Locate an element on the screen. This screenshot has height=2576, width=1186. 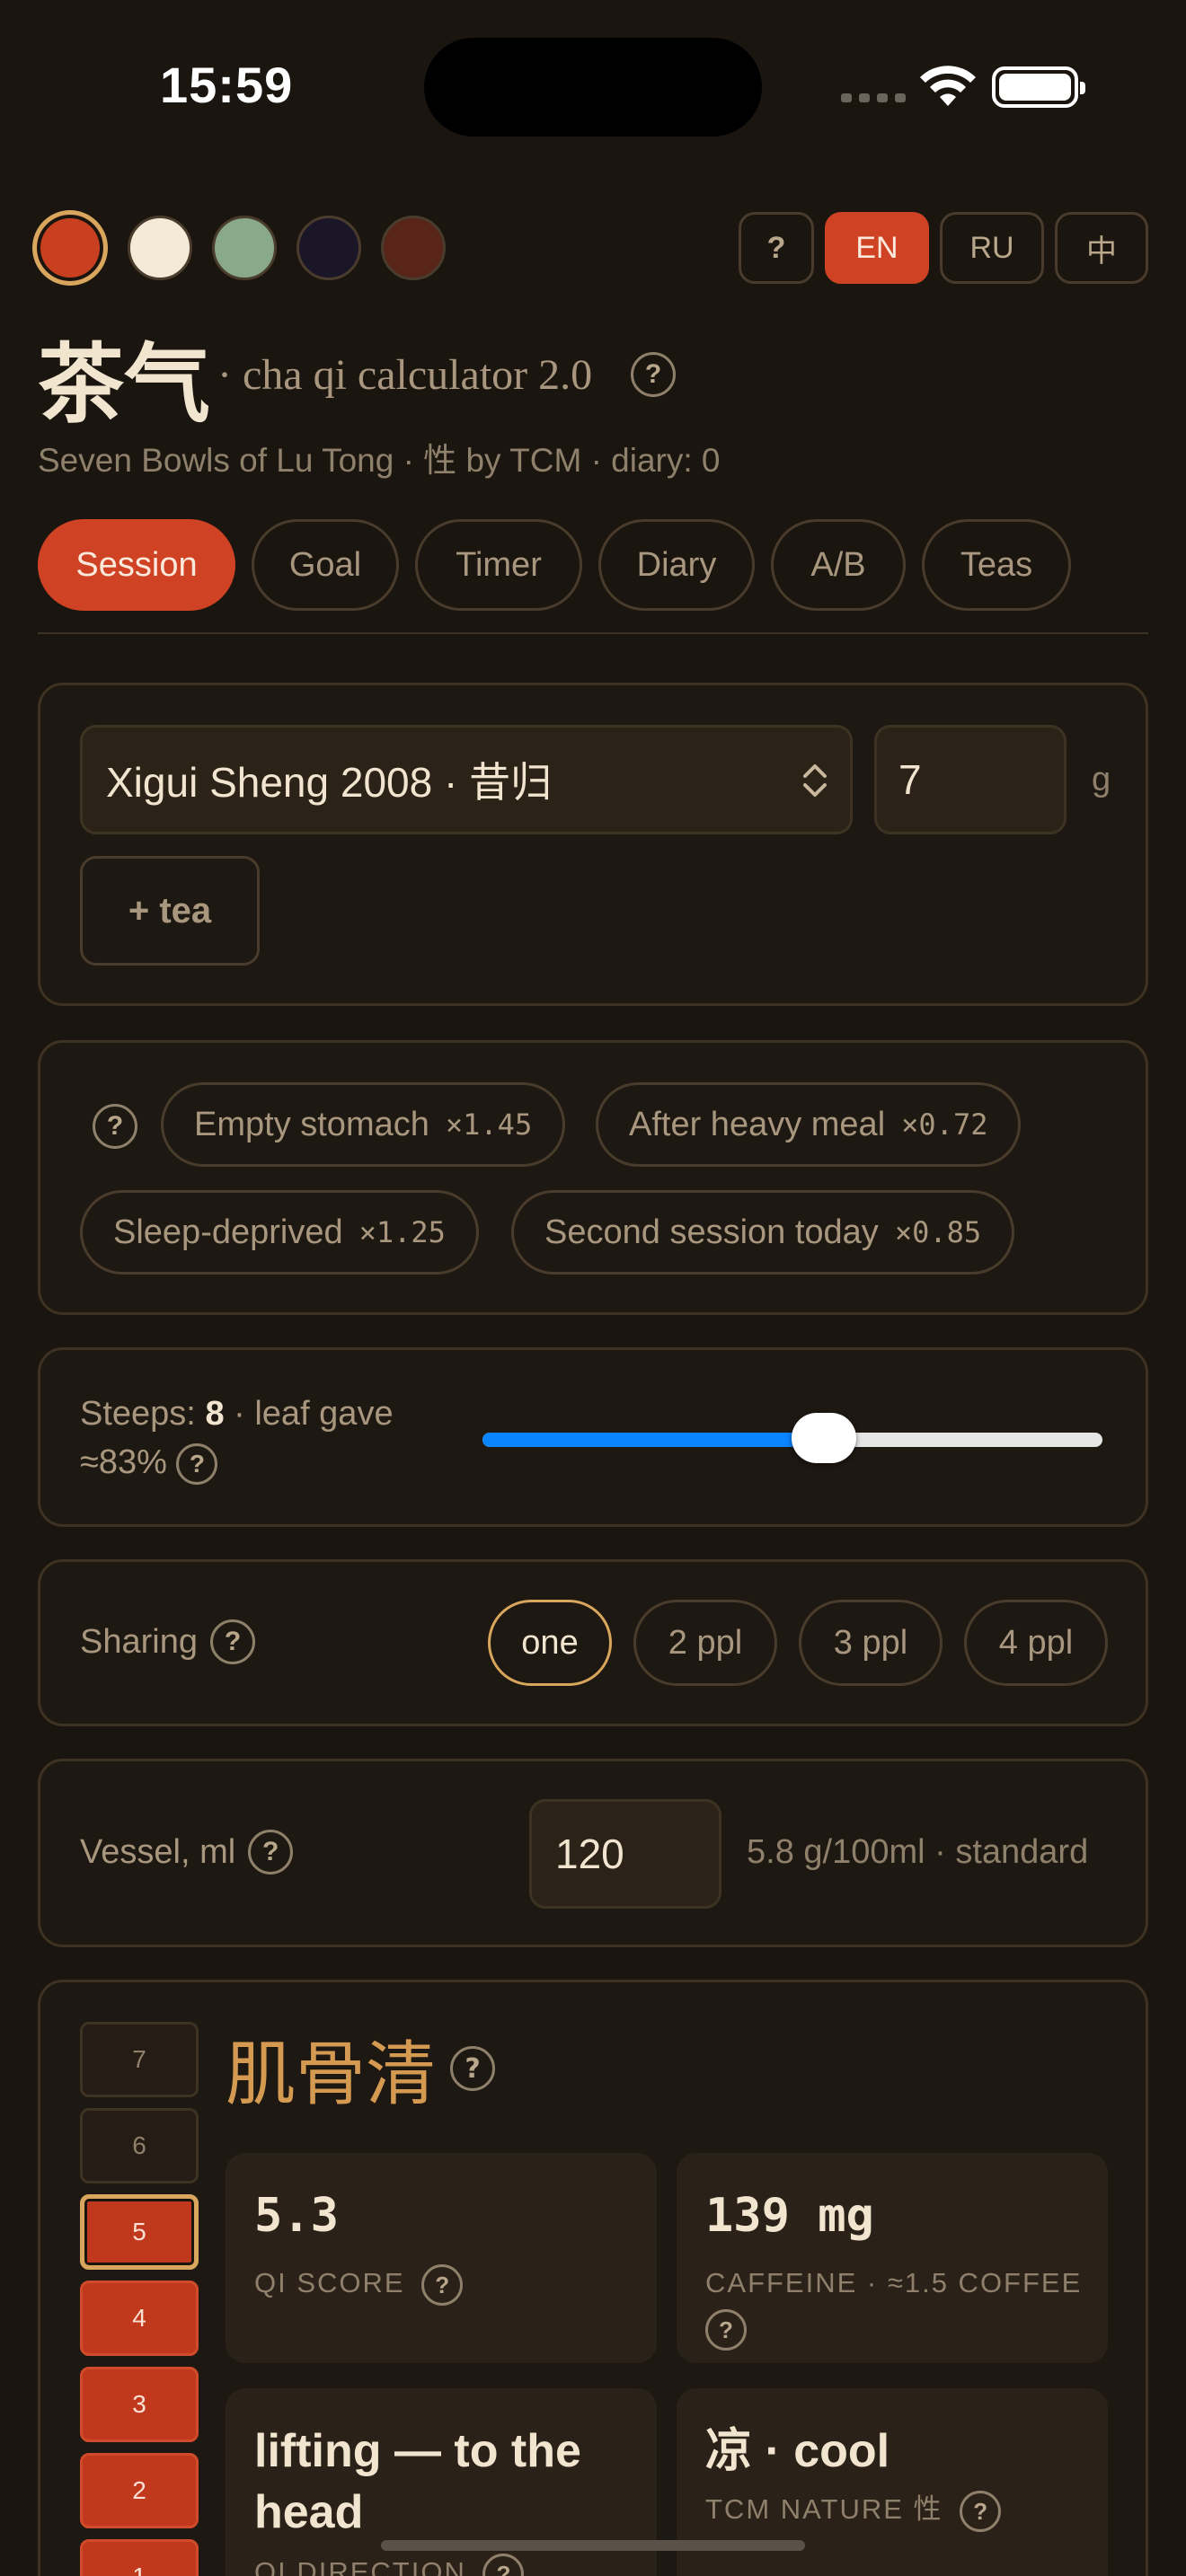
tabs-divider is located at coordinates (593, 633).